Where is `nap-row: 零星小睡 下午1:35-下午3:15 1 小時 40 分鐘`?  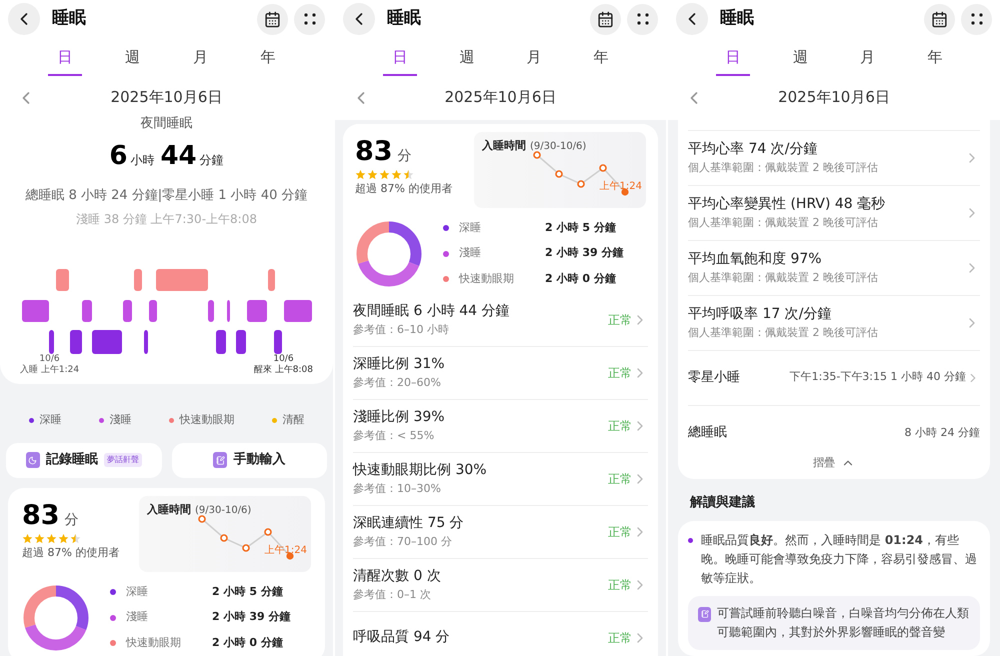
nap-row: 零星小睡 下午1:35-下午3:15 1 小時 40 分鐘 is located at coordinates (834, 378).